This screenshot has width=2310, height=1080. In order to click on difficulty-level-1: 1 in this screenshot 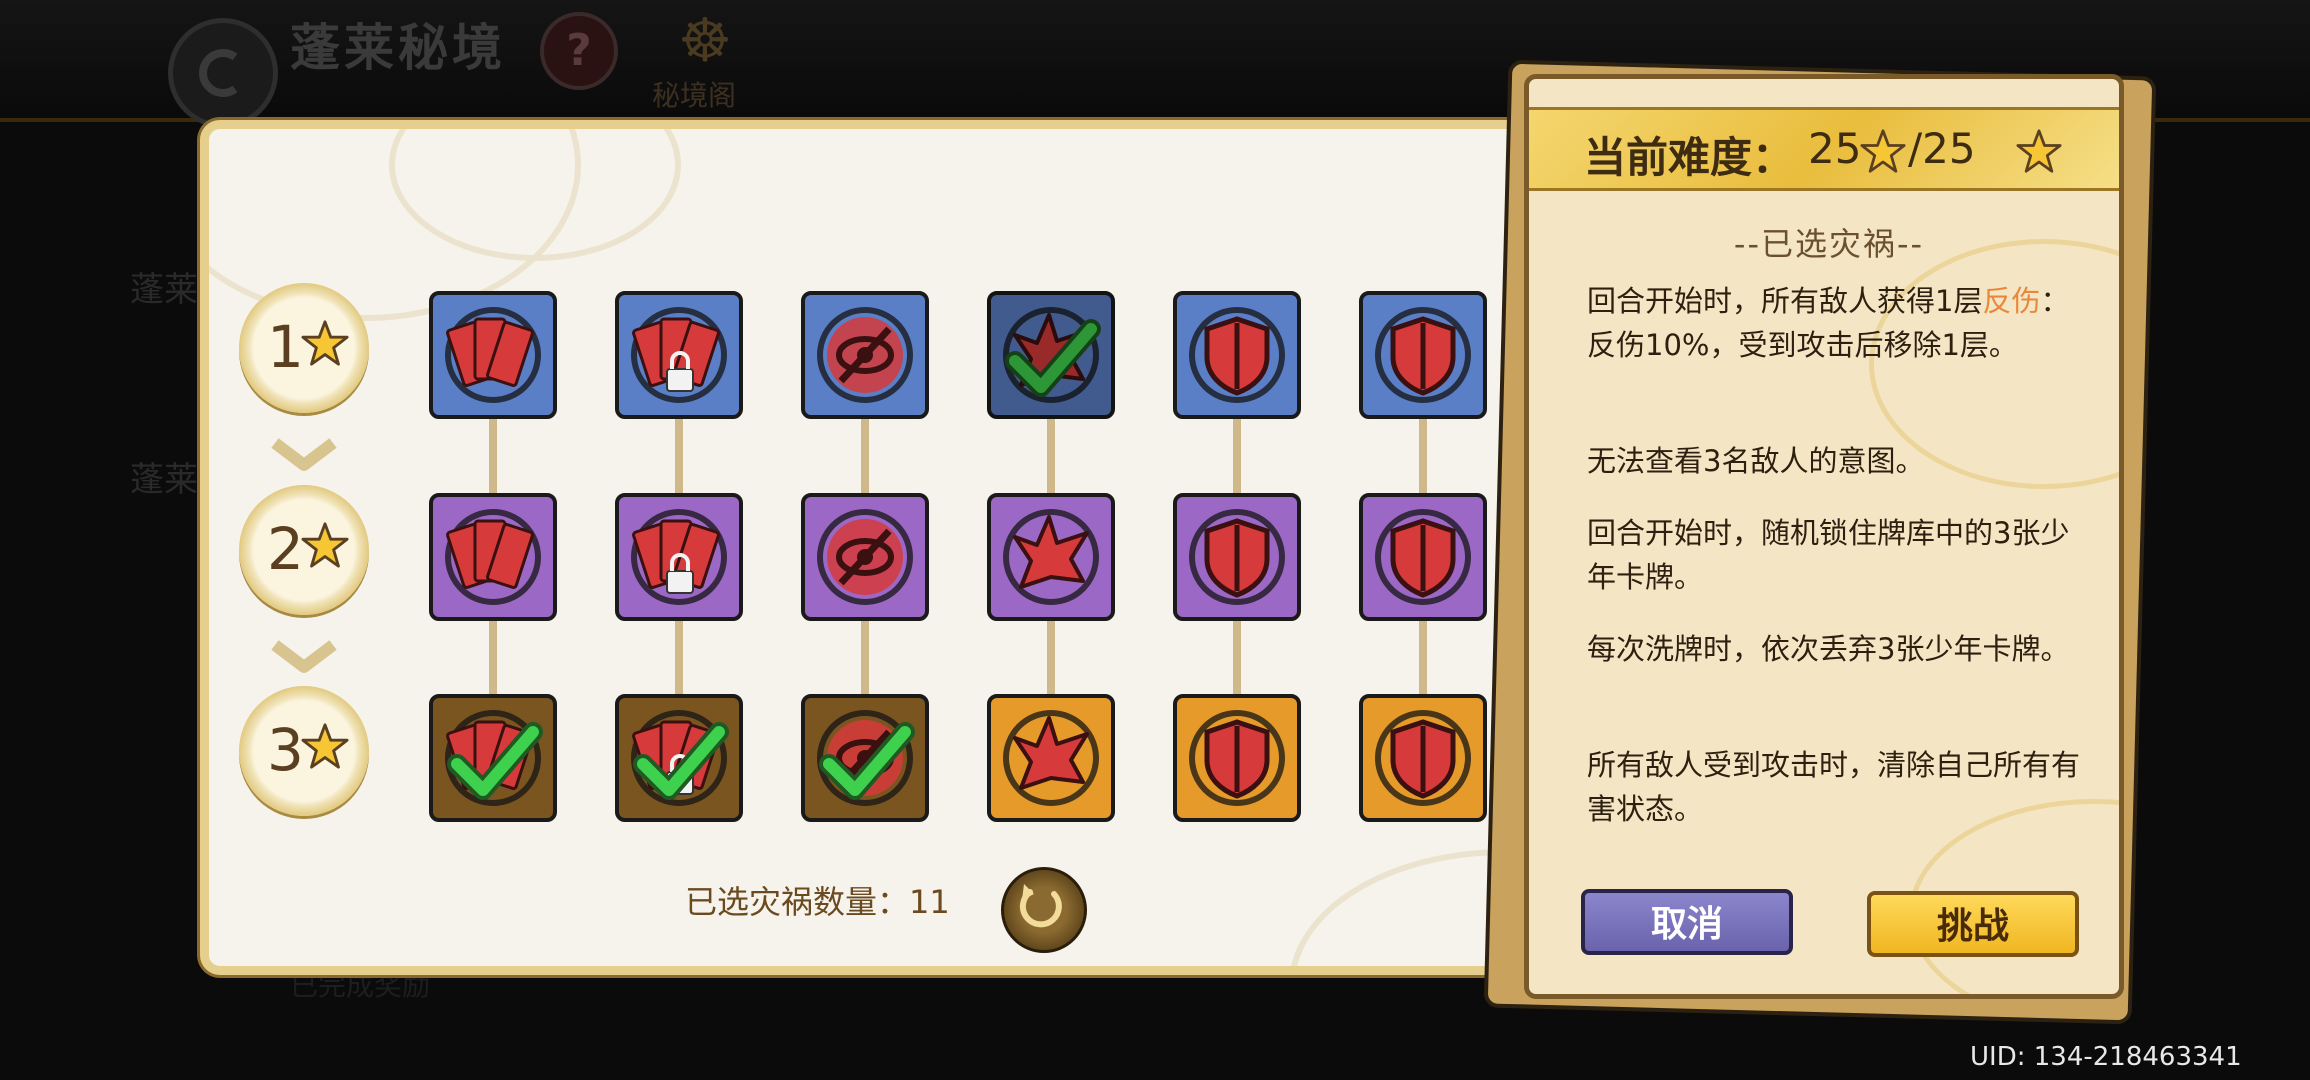, I will do `click(304, 348)`.